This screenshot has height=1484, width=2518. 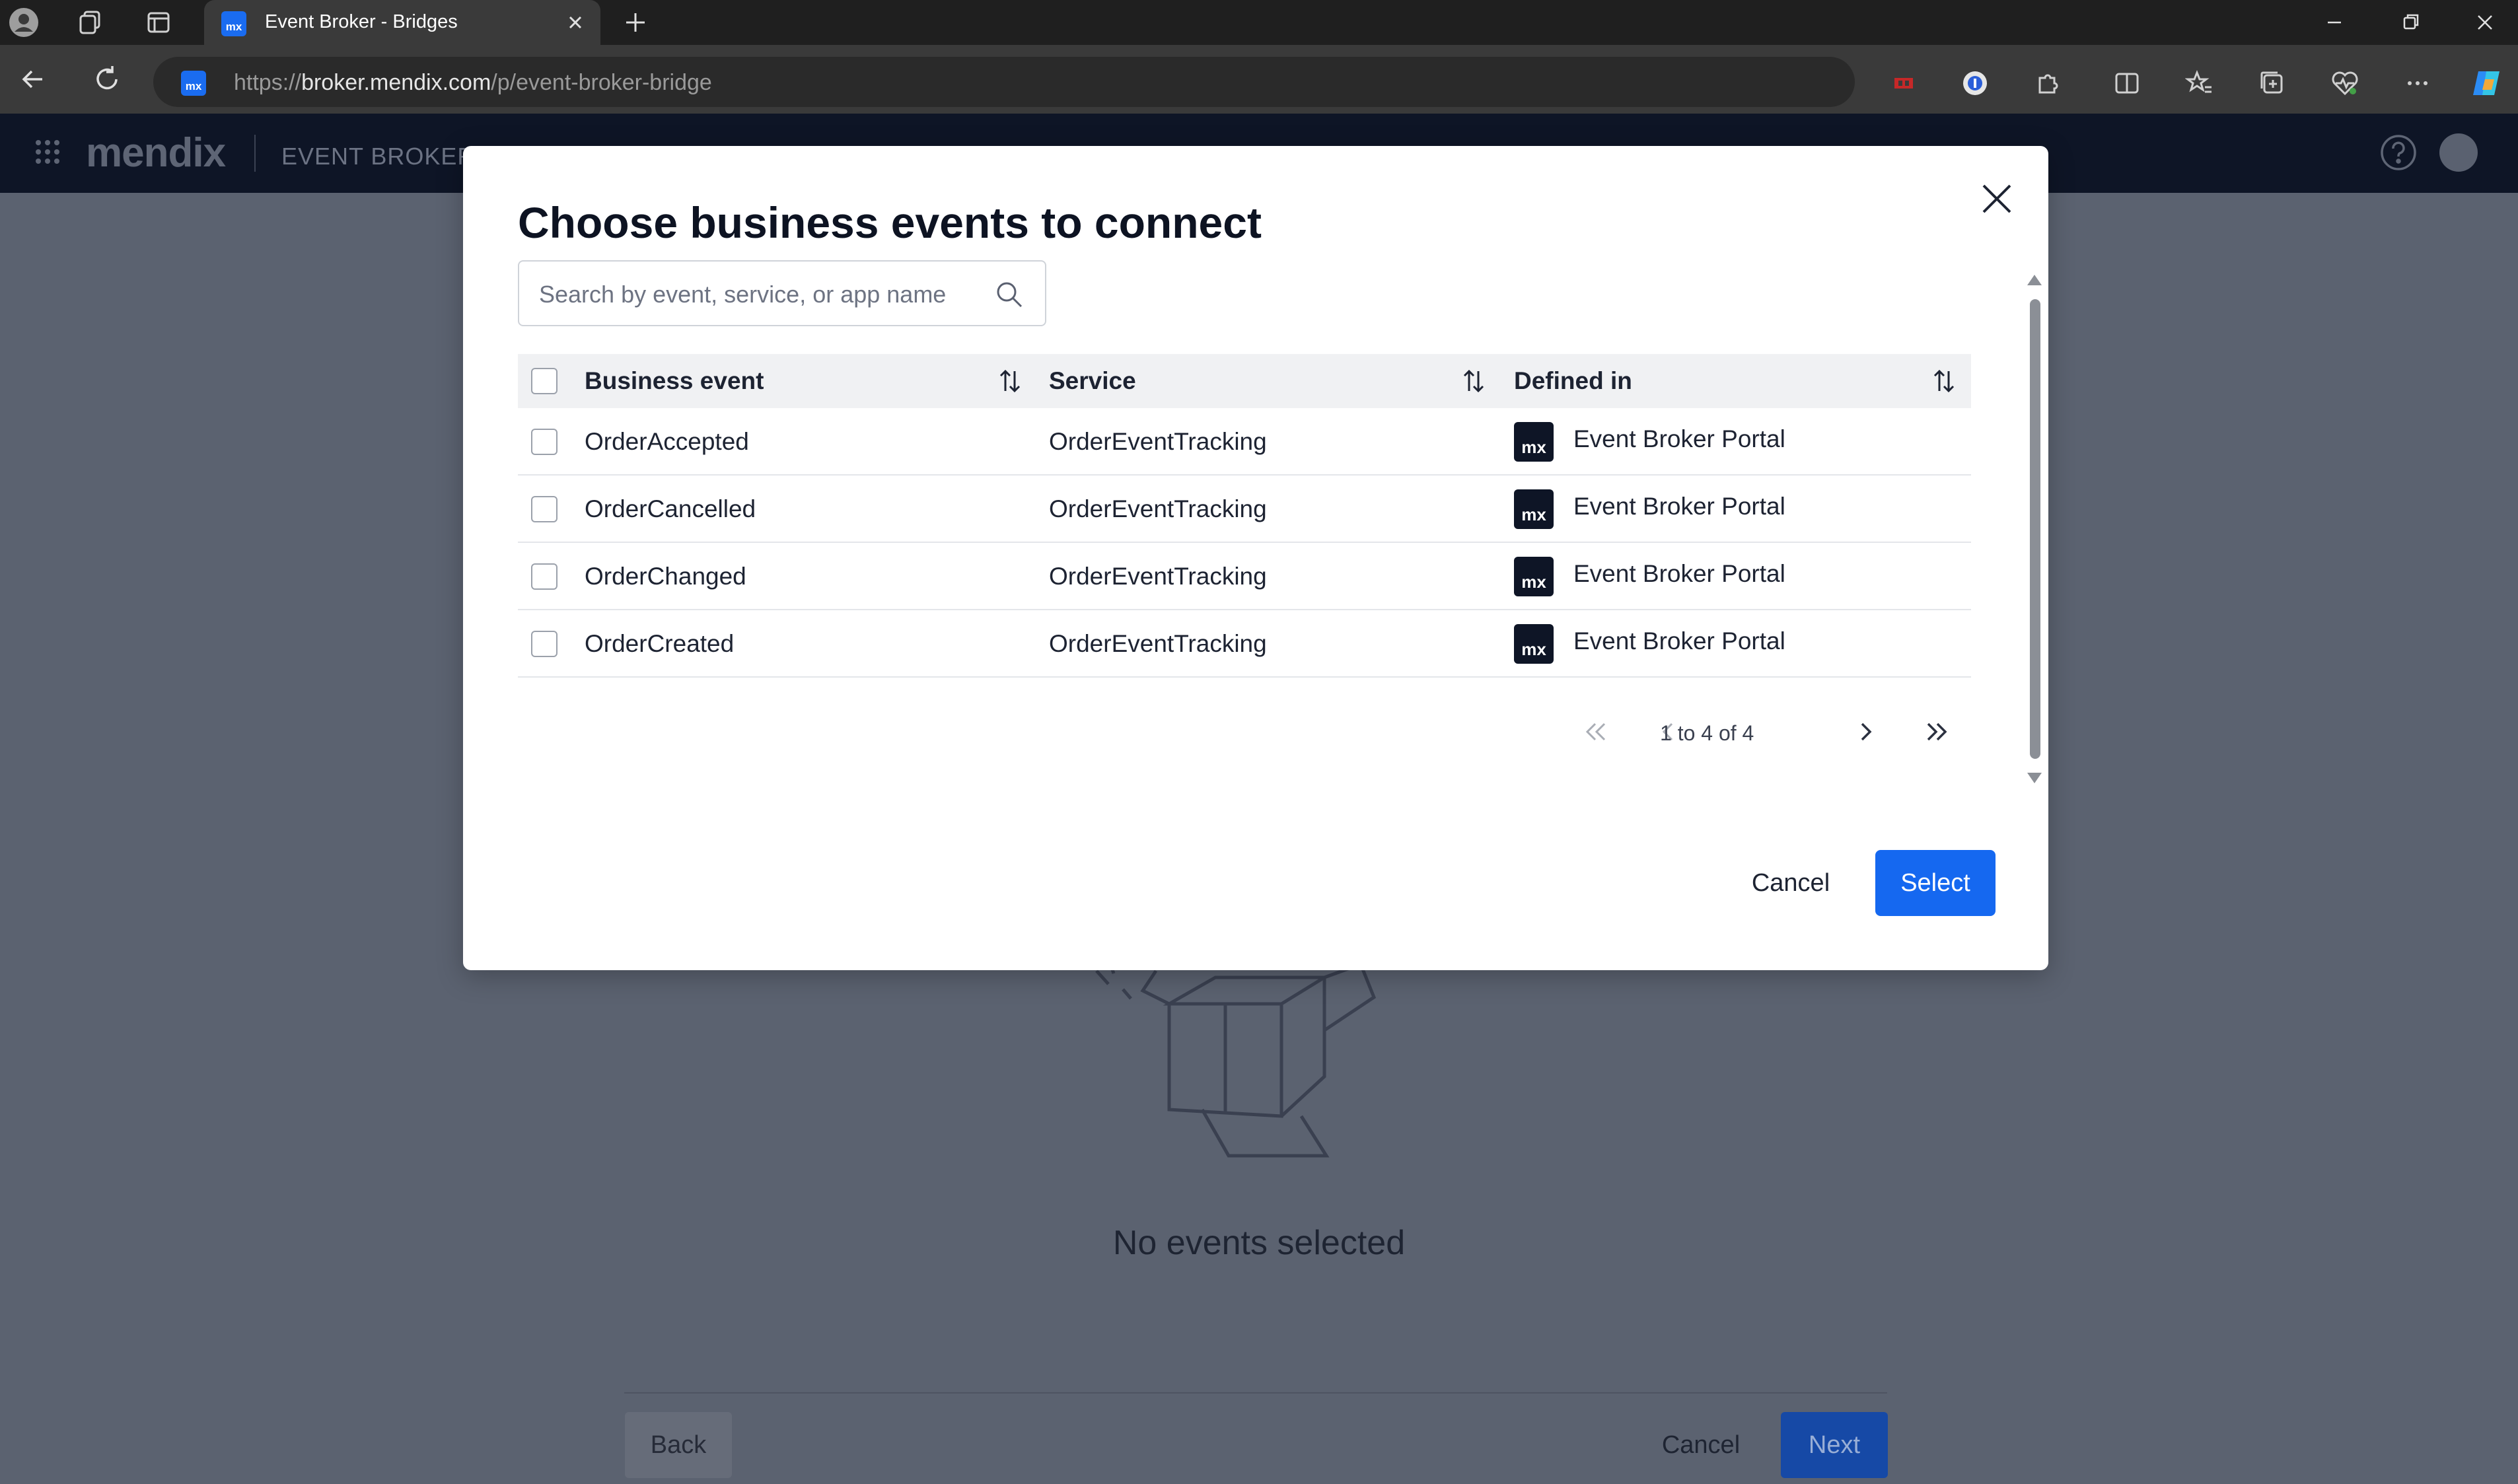 What do you see at coordinates (1259, 23) in the screenshot?
I see `browser-tab-bar: mx Event Broker - Bridges` at bounding box center [1259, 23].